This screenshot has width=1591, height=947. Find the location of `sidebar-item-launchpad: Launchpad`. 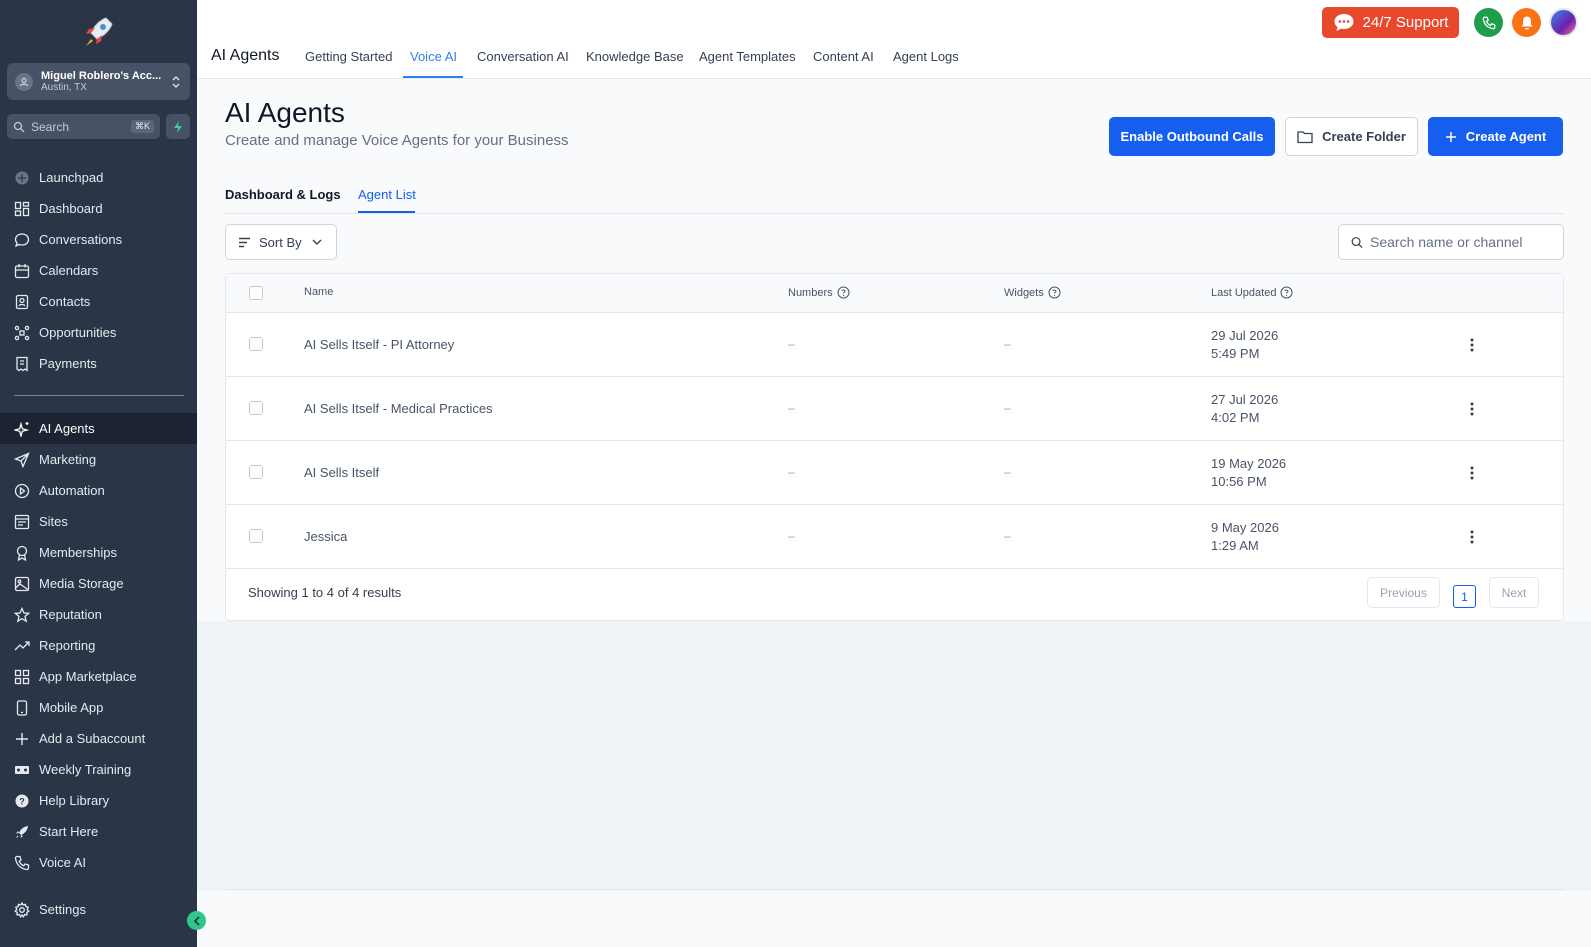

sidebar-item-launchpad: Launchpad is located at coordinates (98, 177).